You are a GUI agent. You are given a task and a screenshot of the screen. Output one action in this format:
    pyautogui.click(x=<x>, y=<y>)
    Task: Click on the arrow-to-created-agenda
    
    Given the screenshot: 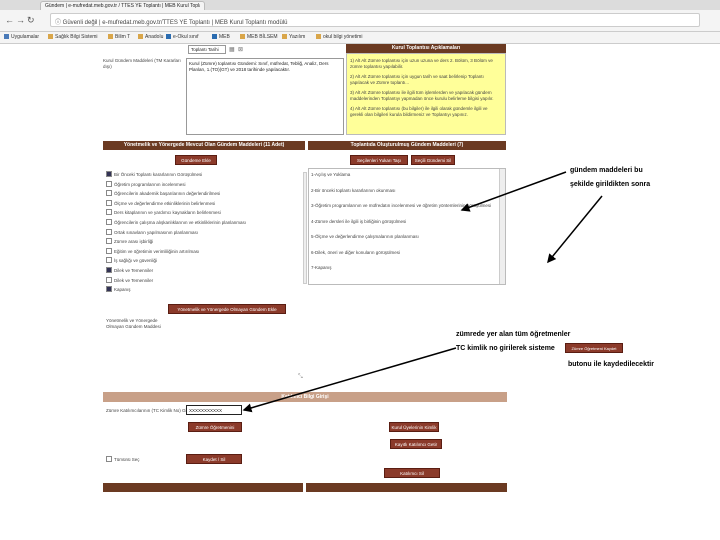 What is the action you would take?
    pyautogui.click(x=513, y=191)
    